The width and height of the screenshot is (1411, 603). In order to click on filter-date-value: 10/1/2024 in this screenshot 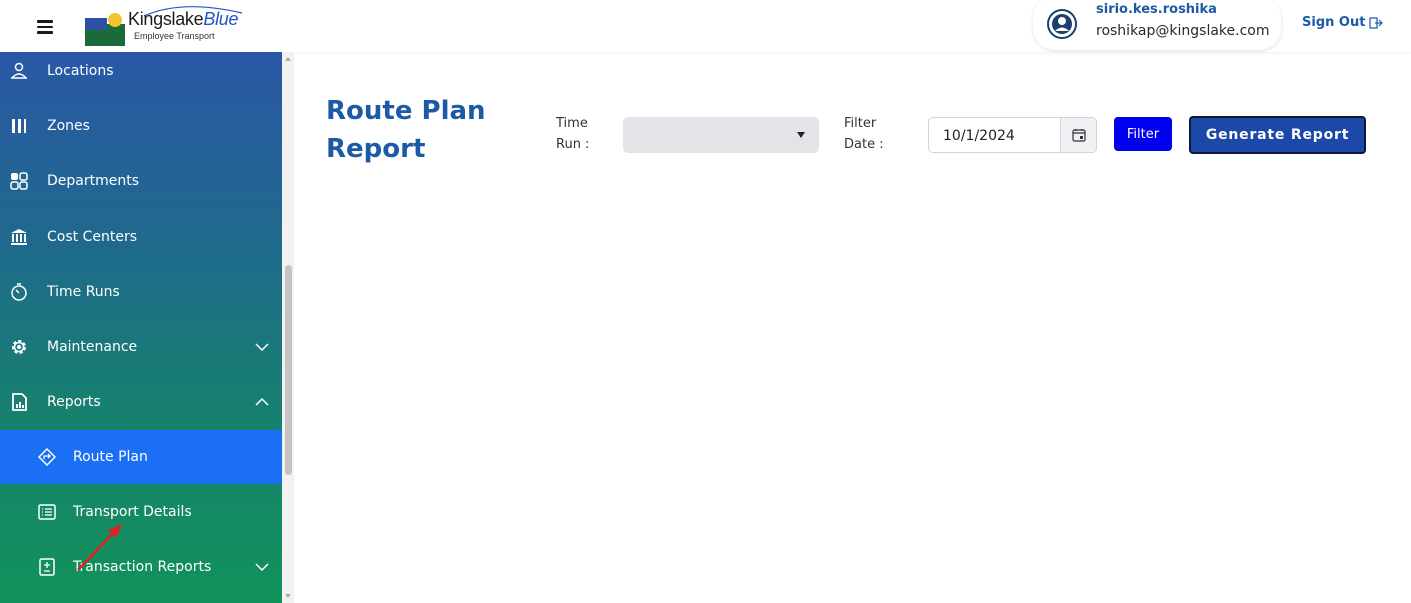, I will do `click(979, 136)`.